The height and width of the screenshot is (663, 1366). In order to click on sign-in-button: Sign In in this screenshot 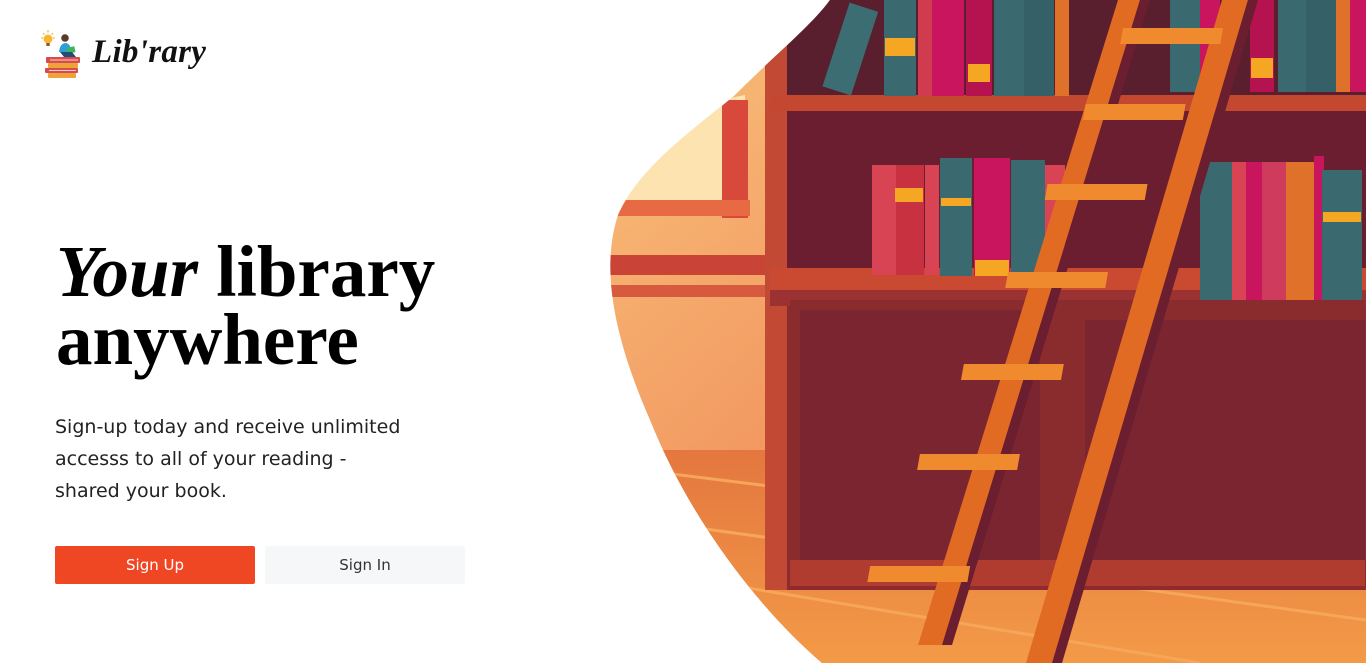, I will do `click(365, 565)`.